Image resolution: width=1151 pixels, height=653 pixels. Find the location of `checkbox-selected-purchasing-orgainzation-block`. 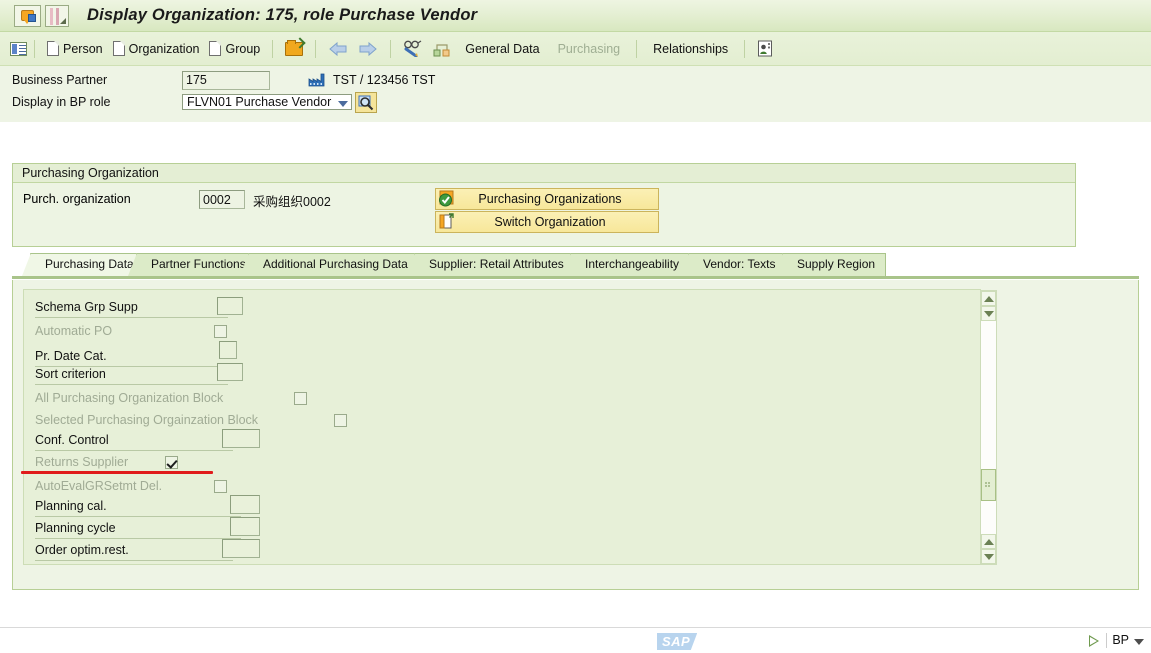

checkbox-selected-purchasing-orgainzation-block is located at coordinates (340, 420).